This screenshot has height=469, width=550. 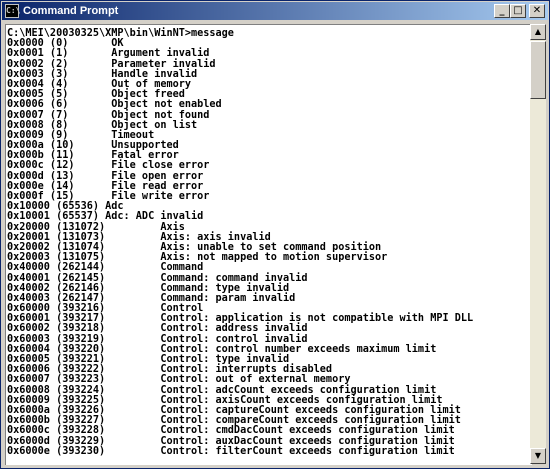 What do you see at coordinates (538, 456) in the screenshot?
I see `scroll-down-arrow-icon: ▼` at bounding box center [538, 456].